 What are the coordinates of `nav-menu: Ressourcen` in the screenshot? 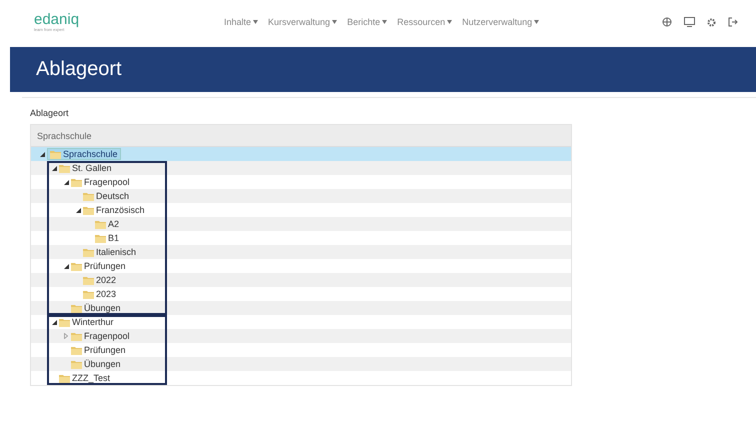 It's located at (424, 22).